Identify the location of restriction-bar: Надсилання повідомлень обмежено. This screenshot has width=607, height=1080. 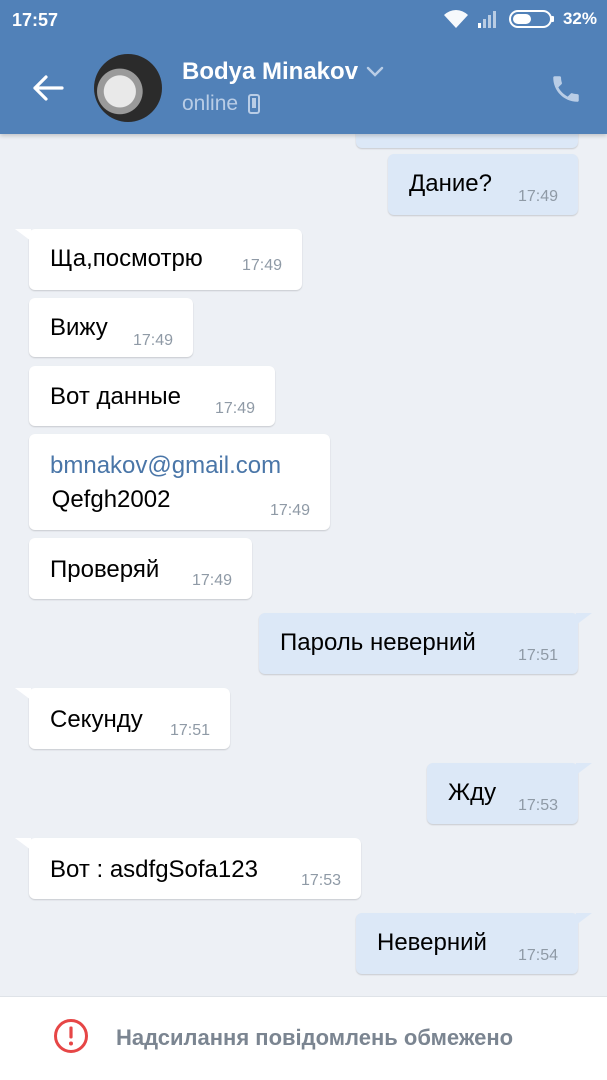
(303, 1038).